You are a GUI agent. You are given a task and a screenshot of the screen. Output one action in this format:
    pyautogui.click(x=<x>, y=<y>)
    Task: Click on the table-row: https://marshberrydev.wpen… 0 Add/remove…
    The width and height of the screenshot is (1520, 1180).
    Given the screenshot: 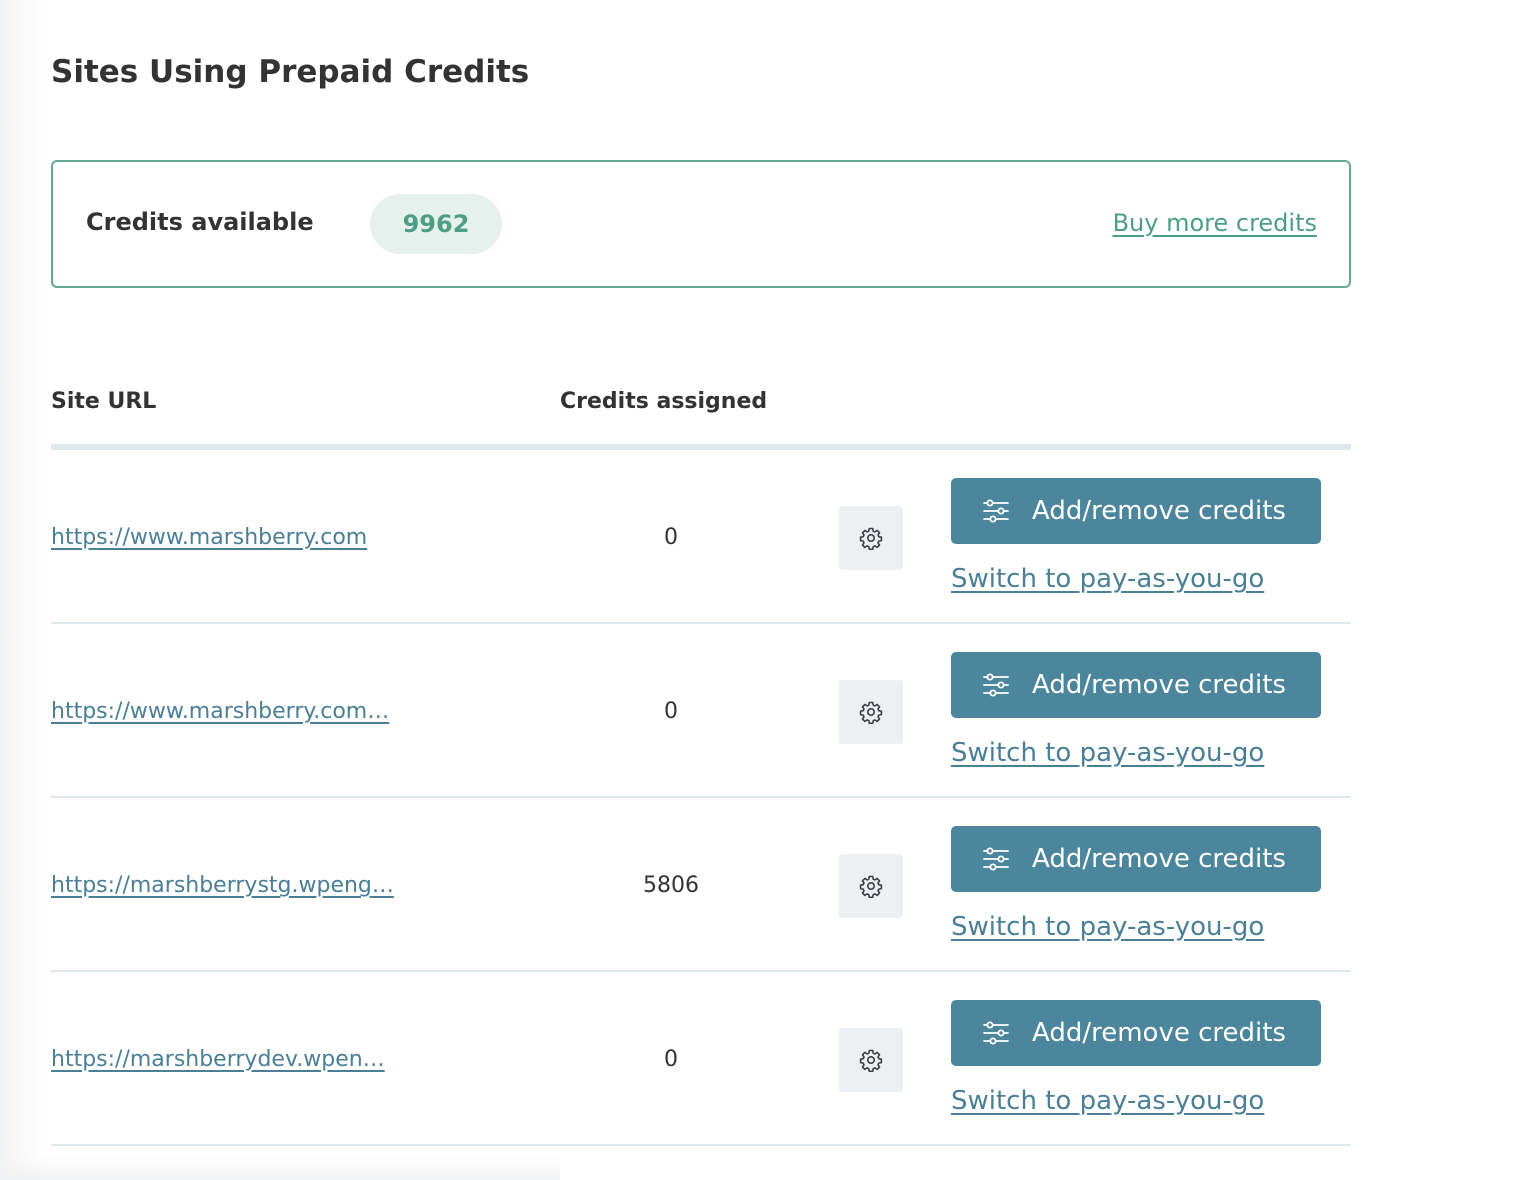 What is the action you would take?
    pyautogui.click(x=701, y=1059)
    